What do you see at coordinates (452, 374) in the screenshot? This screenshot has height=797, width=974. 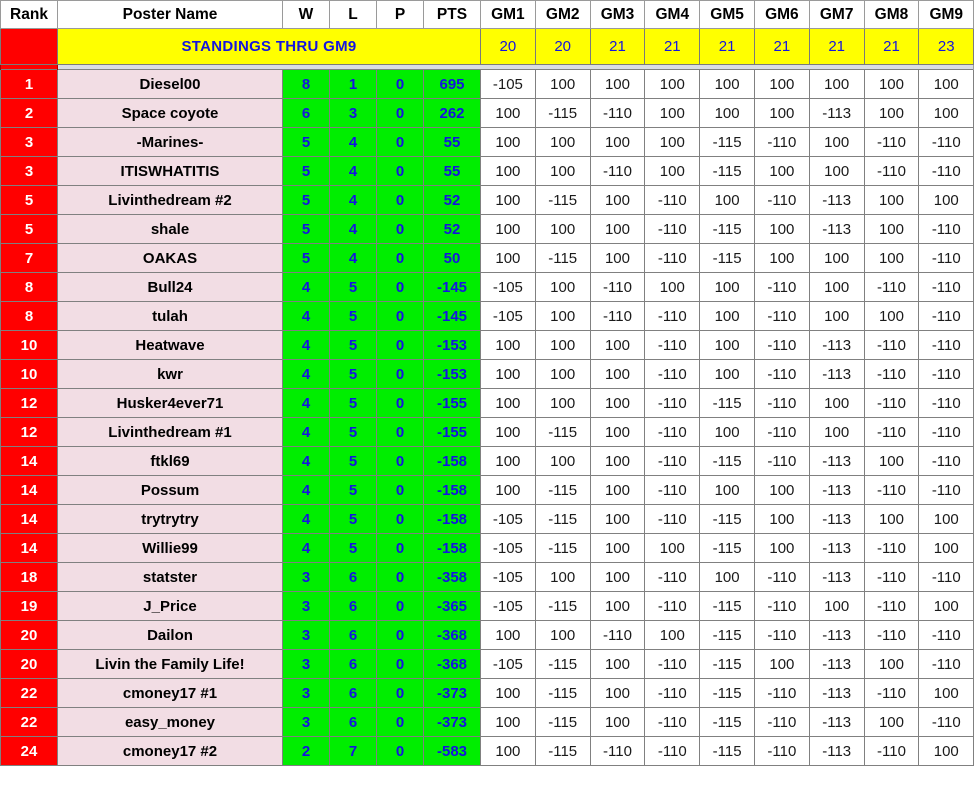 I see `row-points: -153` at bounding box center [452, 374].